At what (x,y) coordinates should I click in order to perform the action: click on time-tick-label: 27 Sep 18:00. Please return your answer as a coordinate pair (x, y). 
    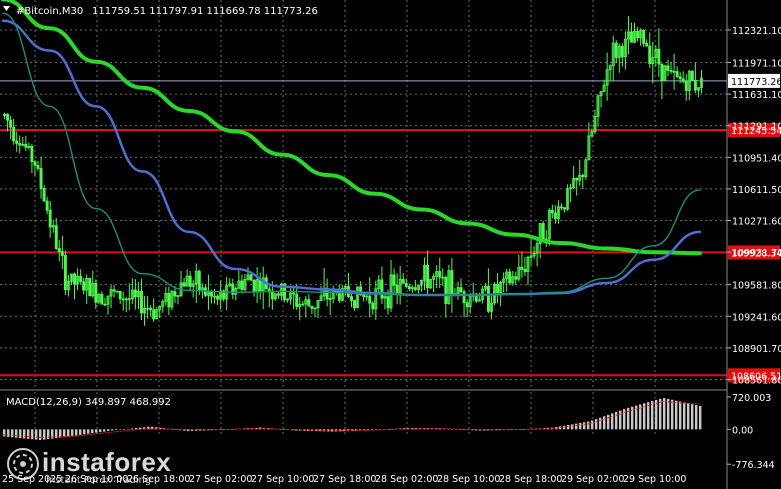
    Looking at the image, I should click on (344, 479).